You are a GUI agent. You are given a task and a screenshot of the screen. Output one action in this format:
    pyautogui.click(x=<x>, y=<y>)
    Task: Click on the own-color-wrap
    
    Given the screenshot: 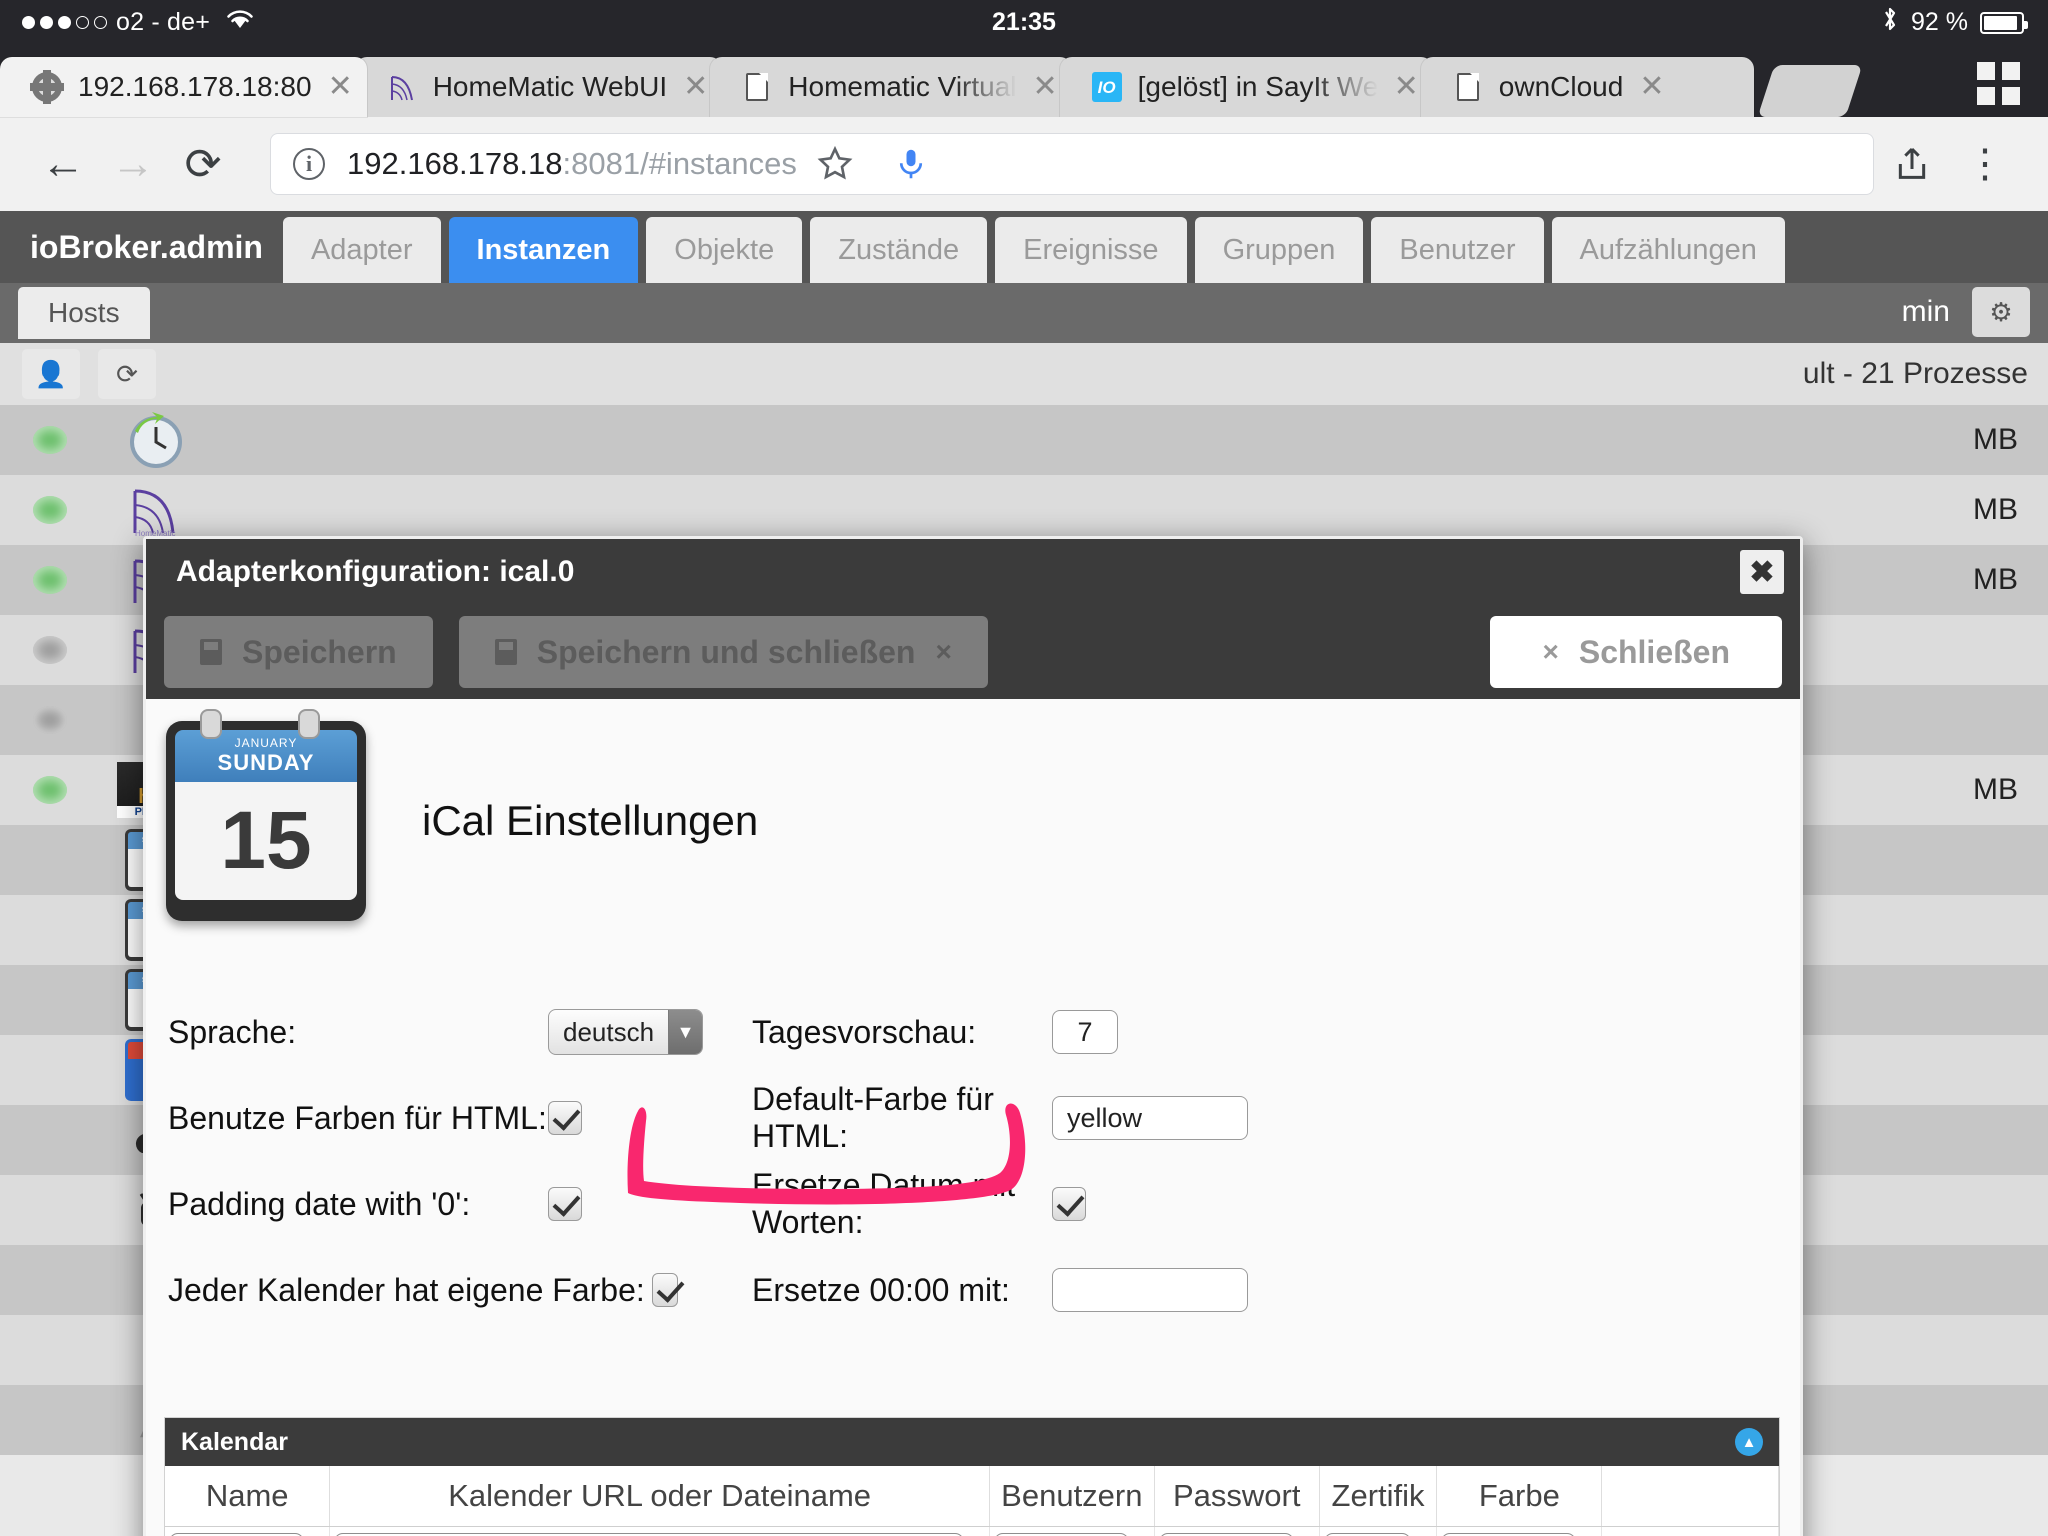 What is the action you would take?
    pyautogui.click(x=665, y=1290)
    